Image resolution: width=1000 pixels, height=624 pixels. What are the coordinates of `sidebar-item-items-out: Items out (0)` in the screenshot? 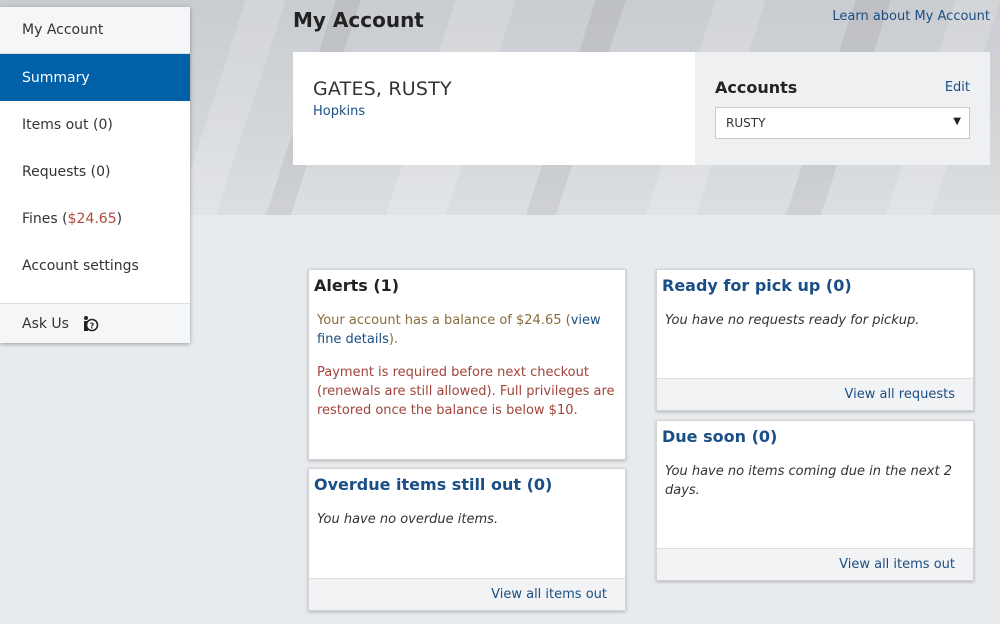 It's located at (95, 124).